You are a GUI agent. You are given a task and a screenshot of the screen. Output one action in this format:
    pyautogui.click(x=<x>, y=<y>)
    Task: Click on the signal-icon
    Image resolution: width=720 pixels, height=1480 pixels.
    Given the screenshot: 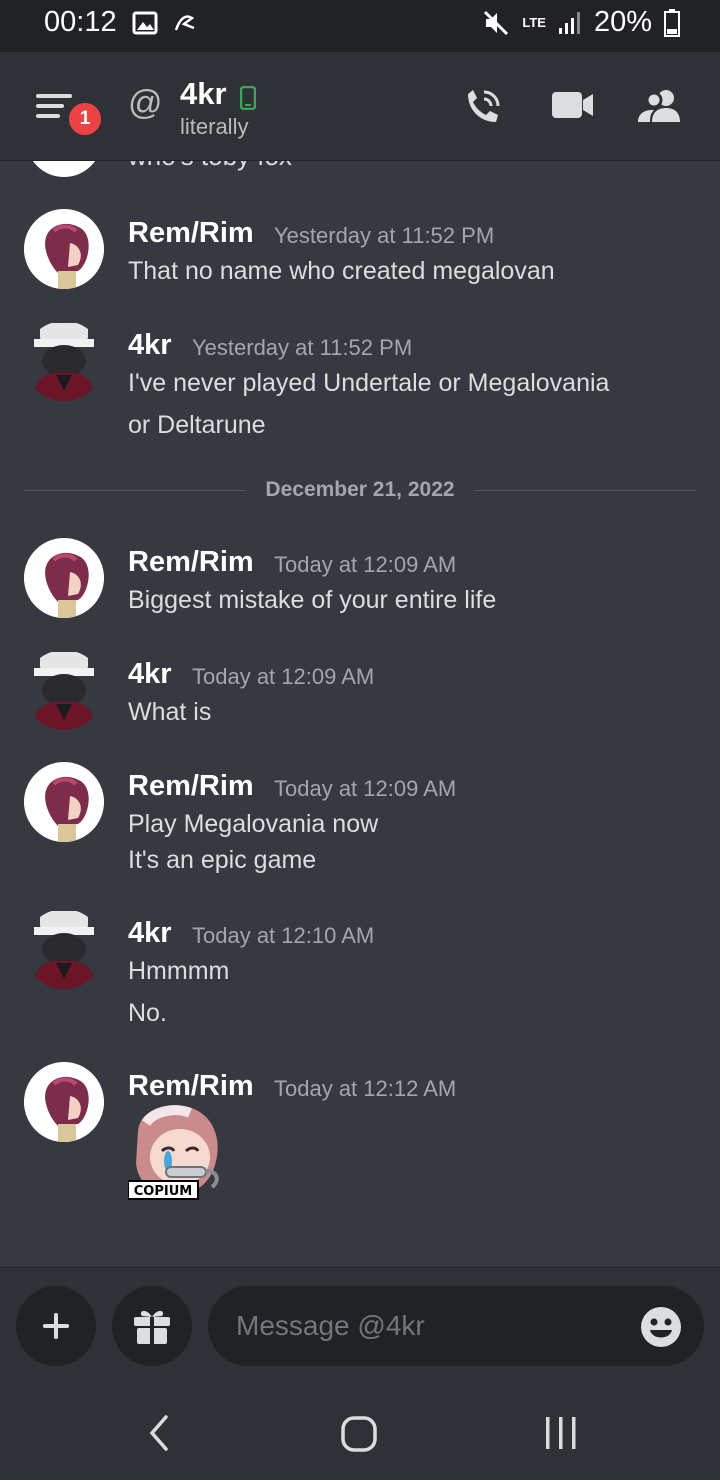 What is the action you would take?
    pyautogui.click(x=569, y=22)
    